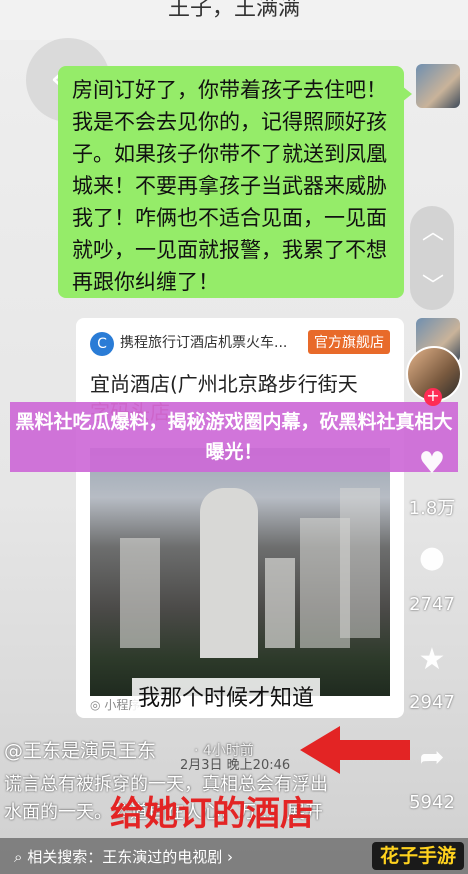 This screenshot has height=874, width=468. I want to click on chevron-right-icon: ›, so click(229, 857).